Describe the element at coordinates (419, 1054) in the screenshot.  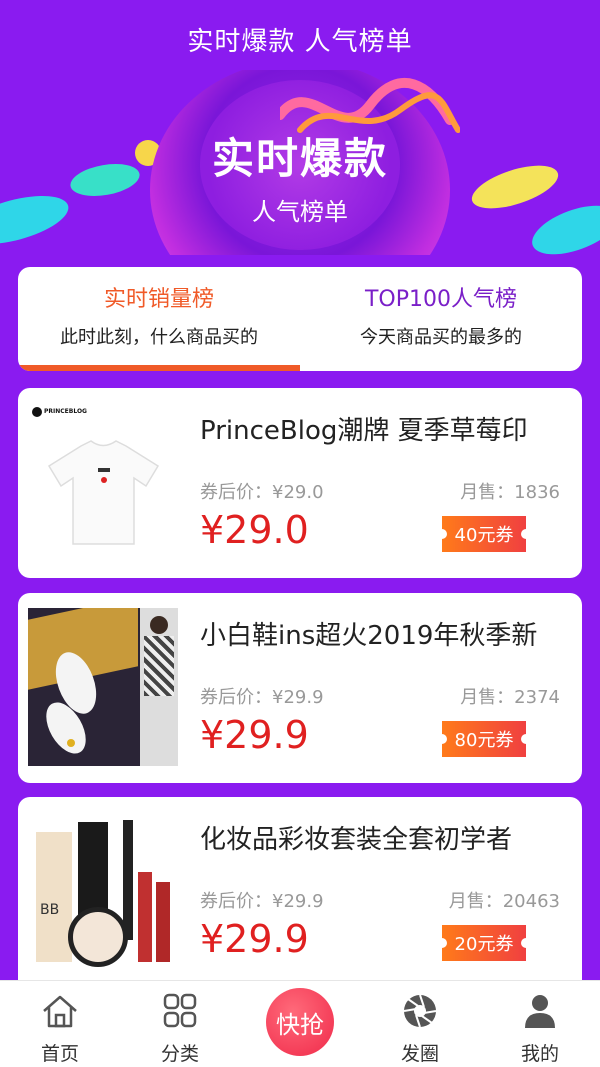
I see `nav-label: 发圈` at that location.